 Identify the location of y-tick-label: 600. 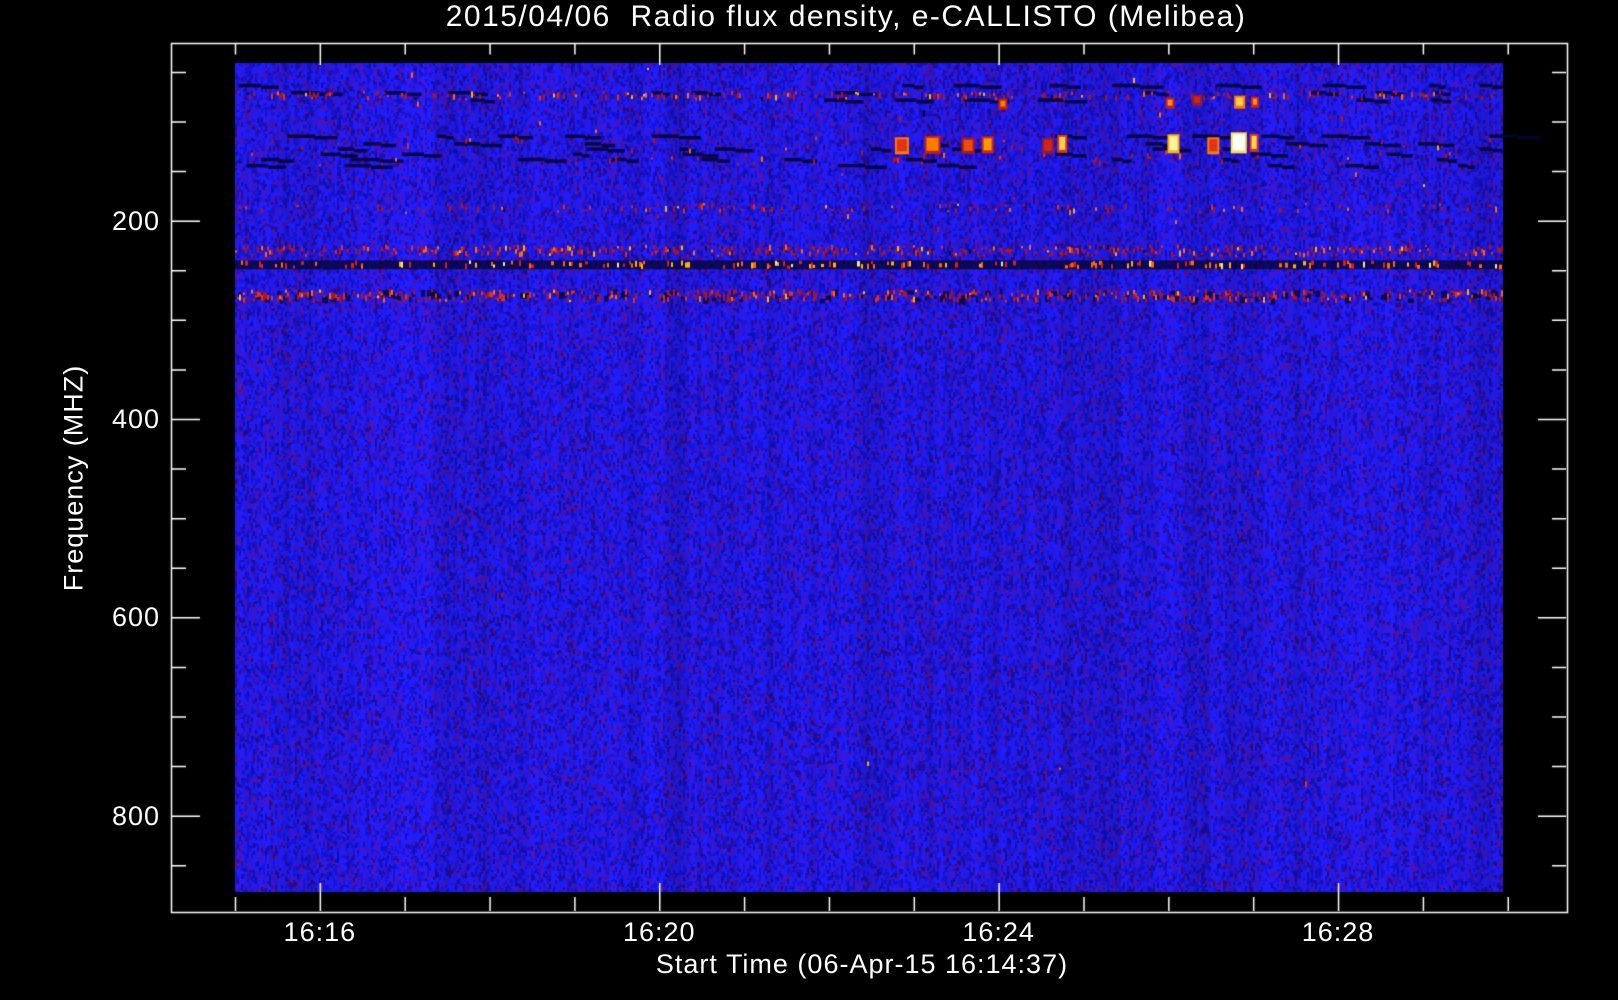
(135, 617).